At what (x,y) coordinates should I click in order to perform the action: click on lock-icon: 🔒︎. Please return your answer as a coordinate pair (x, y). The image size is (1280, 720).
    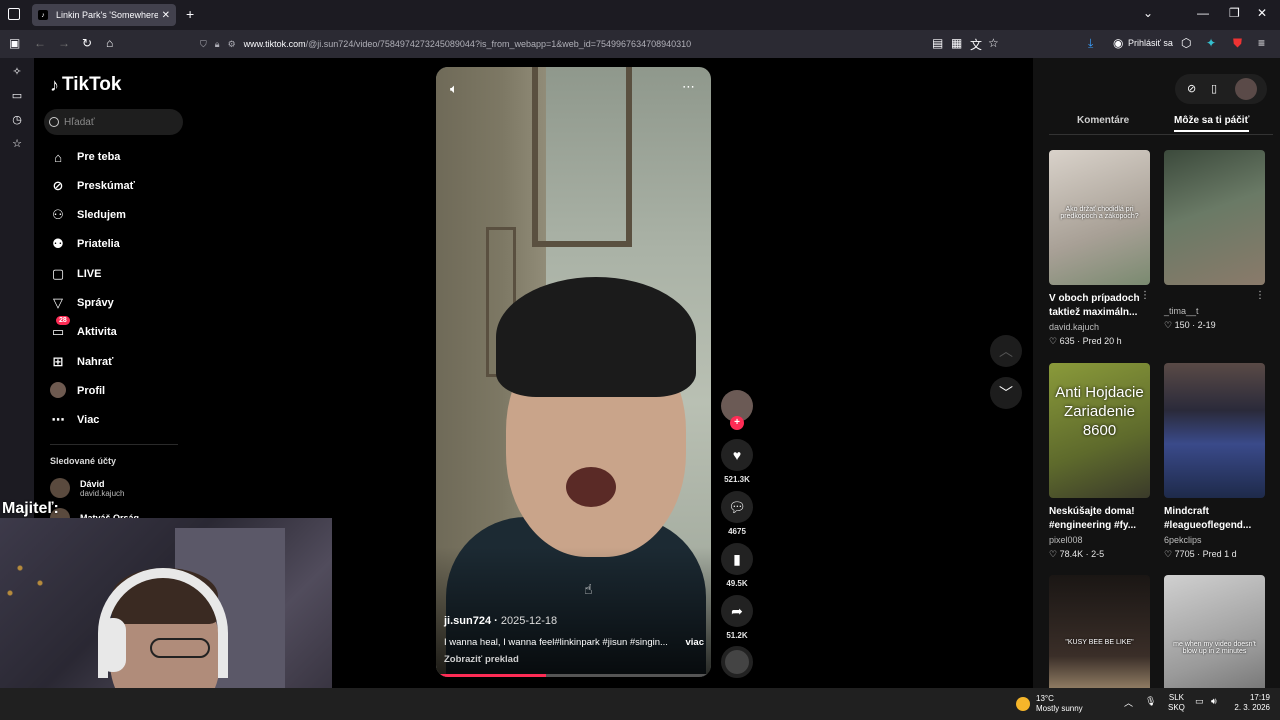
    Looking at the image, I should click on (217, 44).